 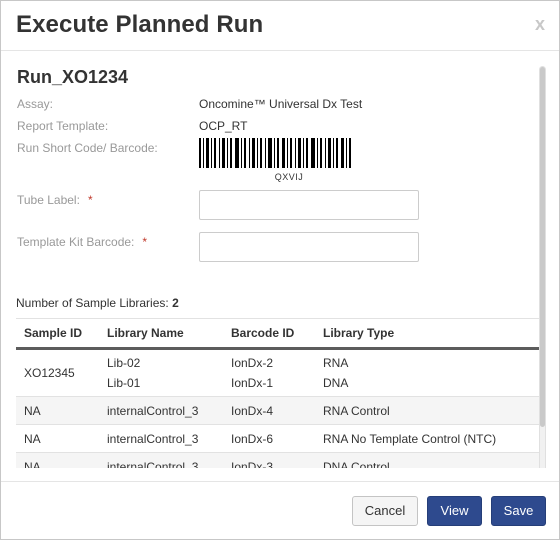 I want to click on table-row: NA internalControl_3 IonDx-4 RNA Control, so click(x=278, y=410).